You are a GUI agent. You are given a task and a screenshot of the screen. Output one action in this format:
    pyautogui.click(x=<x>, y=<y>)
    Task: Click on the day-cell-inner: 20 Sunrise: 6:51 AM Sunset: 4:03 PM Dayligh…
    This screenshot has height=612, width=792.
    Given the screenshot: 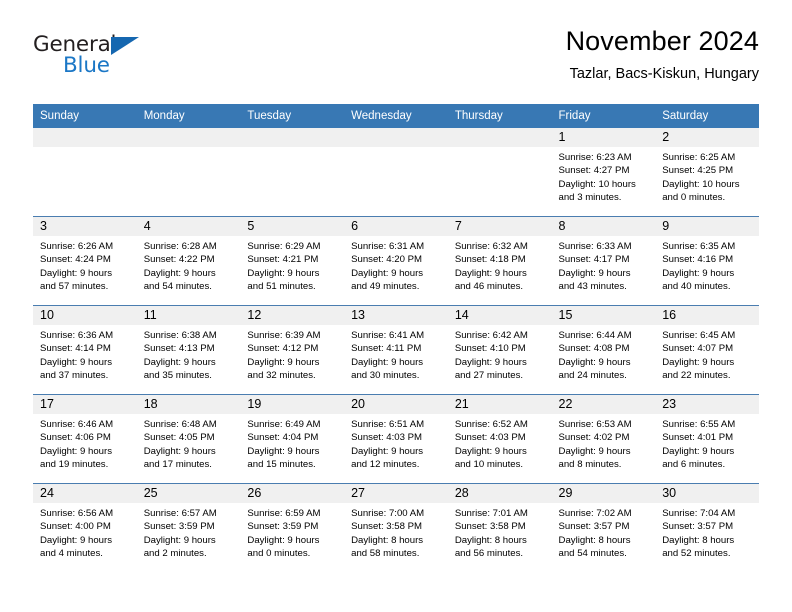 What is the action you would take?
    pyautogui.click(x=396, y=439)
    